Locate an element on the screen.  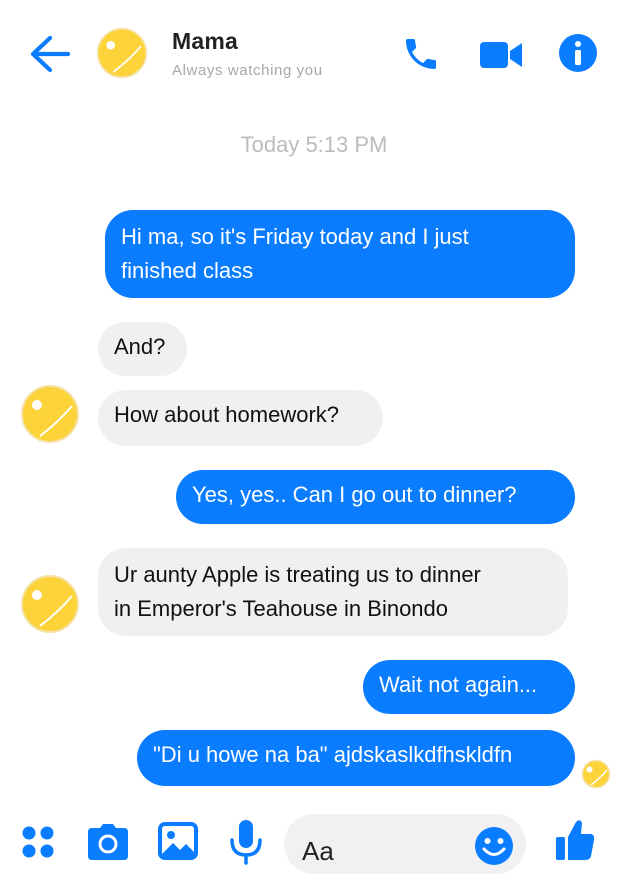
message-input: Aa is located at coordinates (405, 844).